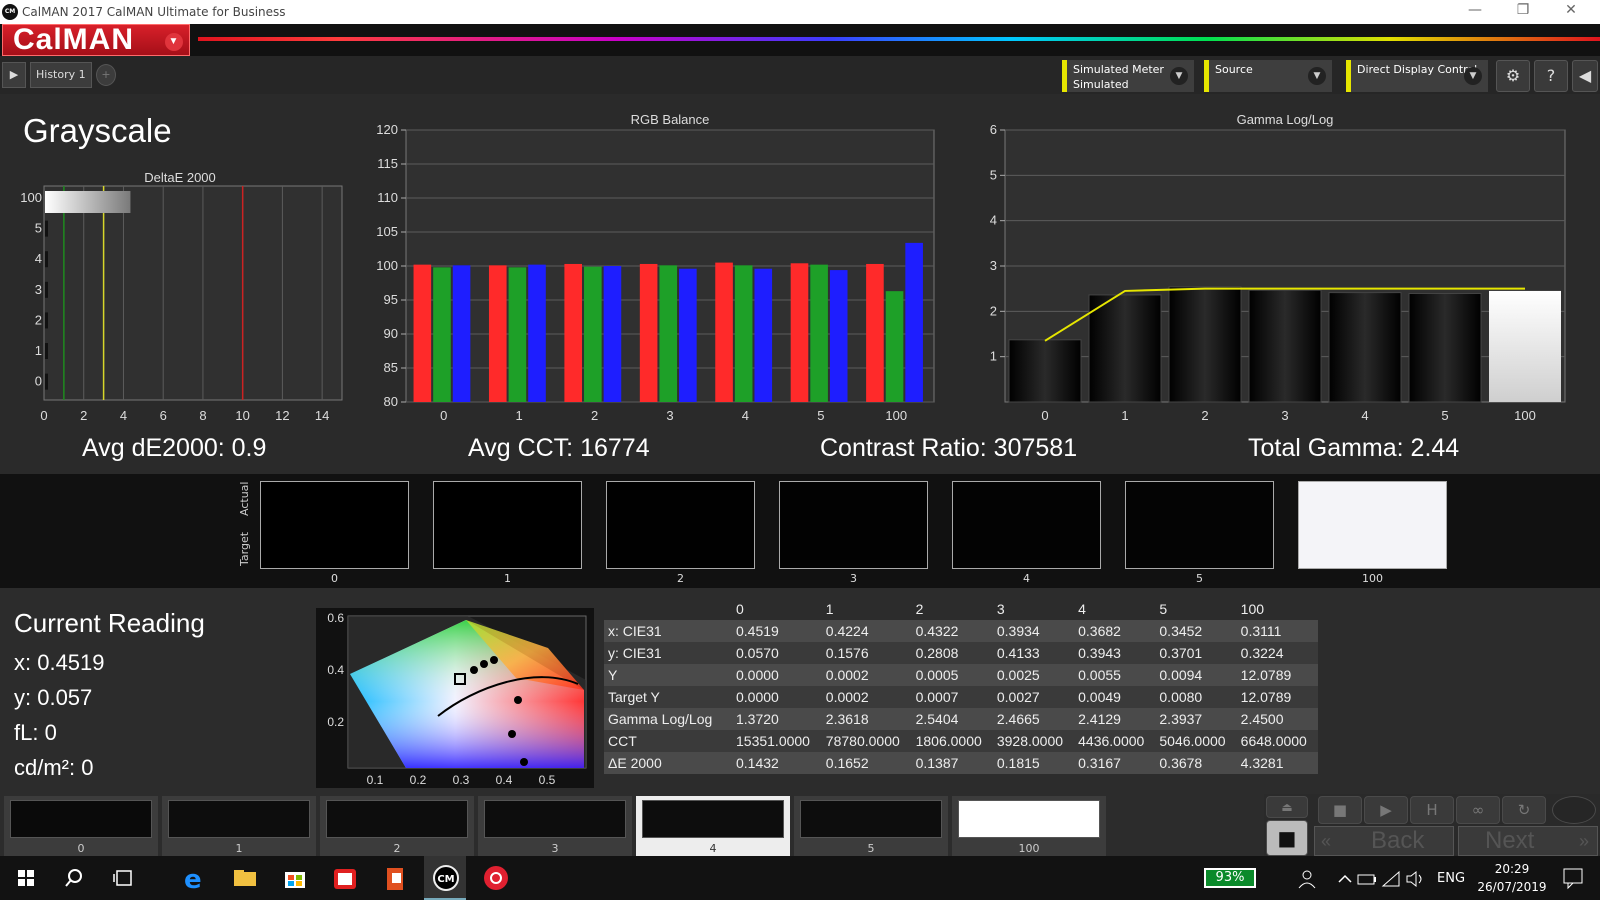 The height and width of the screenshot is (900, 1600). What do you see at coordinates (446, 878) in the screenshot?
I see `calman-taskbar-icon: CM` at bounding box center [446, 878].